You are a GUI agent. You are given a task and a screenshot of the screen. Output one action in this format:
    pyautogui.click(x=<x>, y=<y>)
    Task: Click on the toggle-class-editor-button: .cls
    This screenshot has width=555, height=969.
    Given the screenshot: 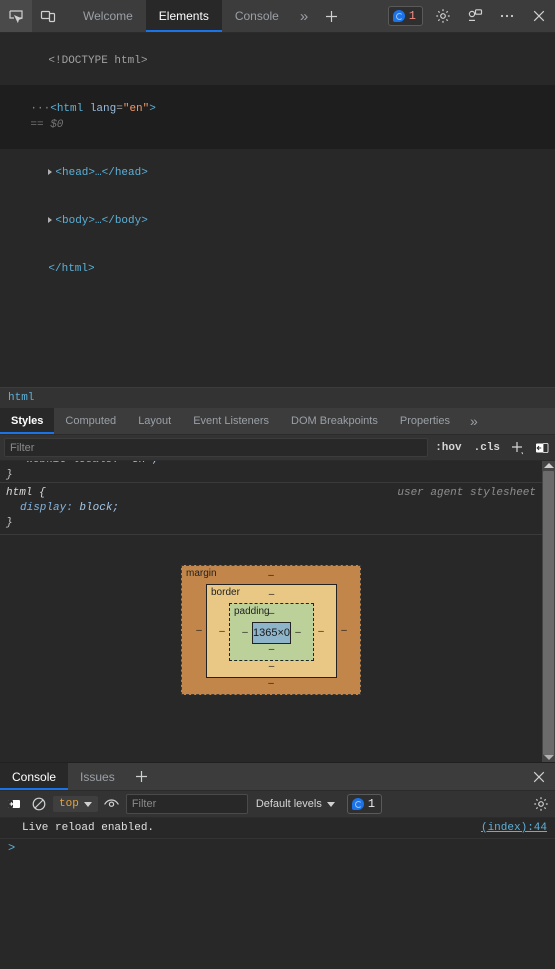 What is the action you would take?
    pyautogui.click(x=487, y=448)
    